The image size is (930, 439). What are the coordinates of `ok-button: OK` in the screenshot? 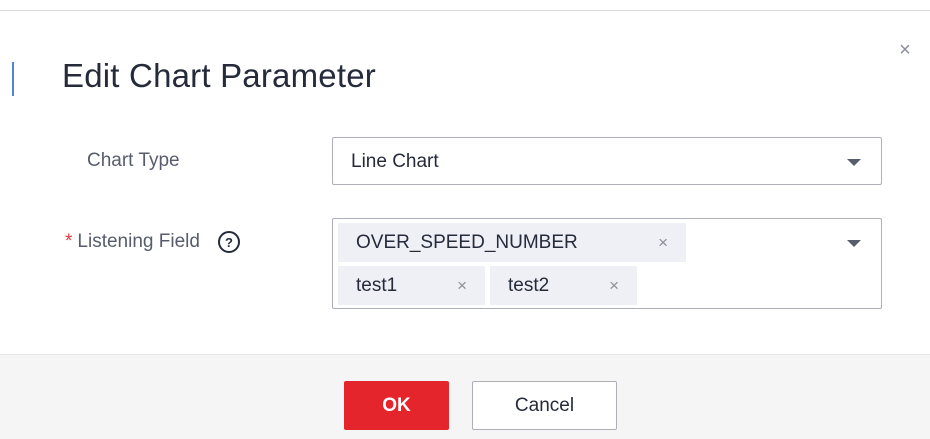 It's located at (396, 405).